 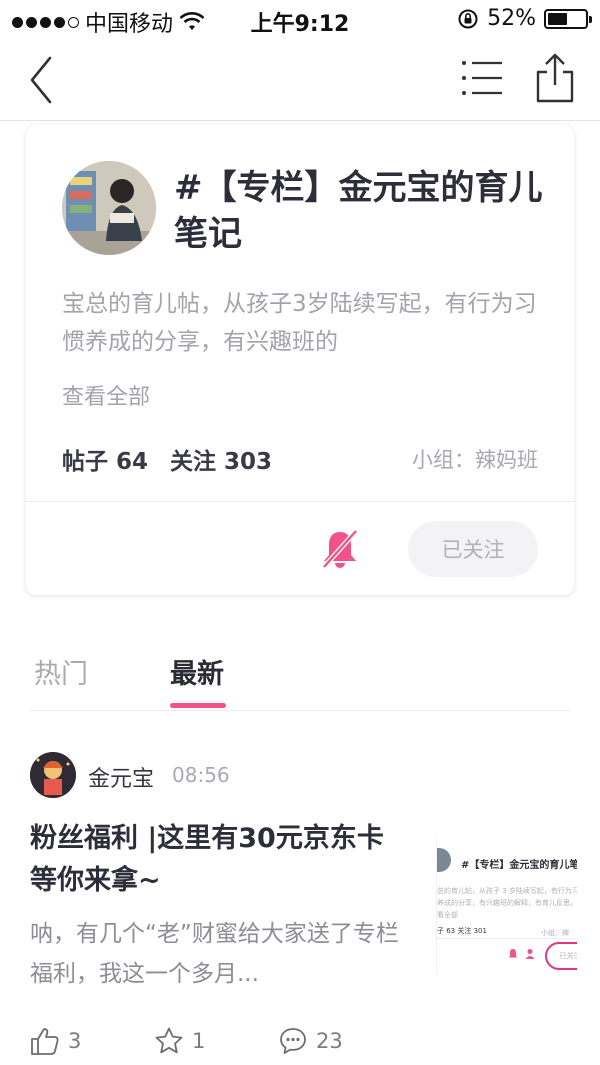 I want to click on tab-bar: 热门 最新, so click(x=300, y=675).